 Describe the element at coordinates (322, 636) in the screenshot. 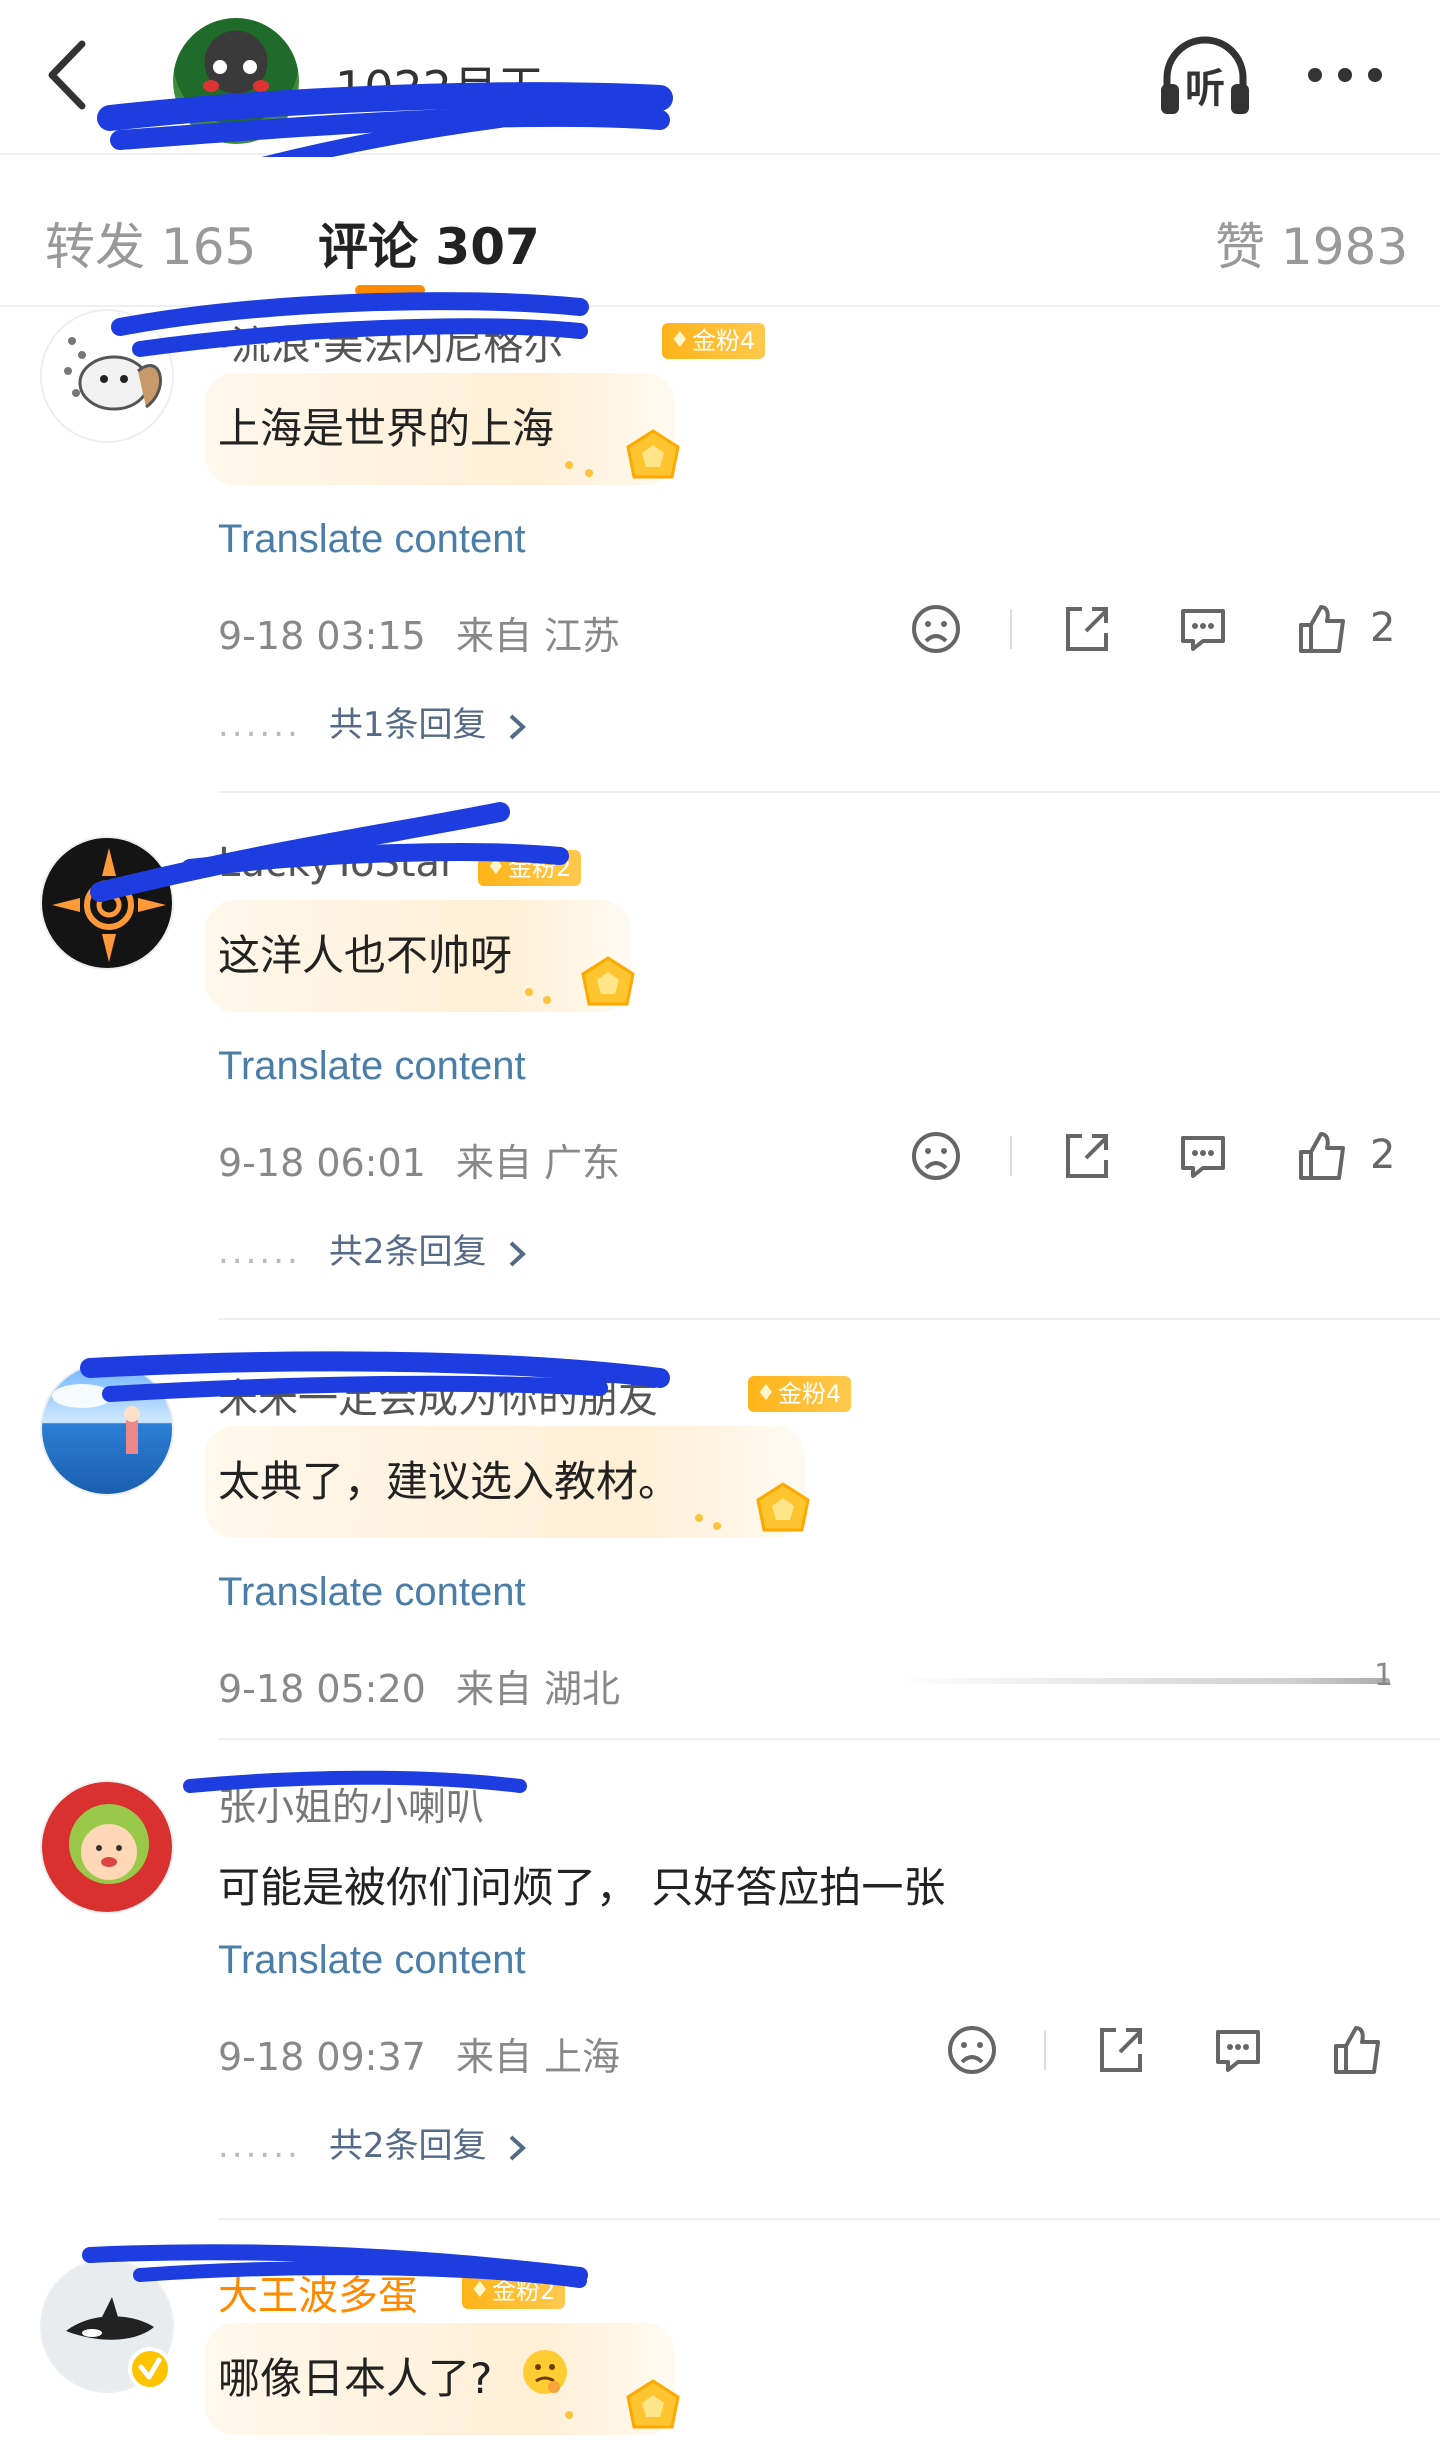

I see `comment-time: 9-18 03:15` at that location.